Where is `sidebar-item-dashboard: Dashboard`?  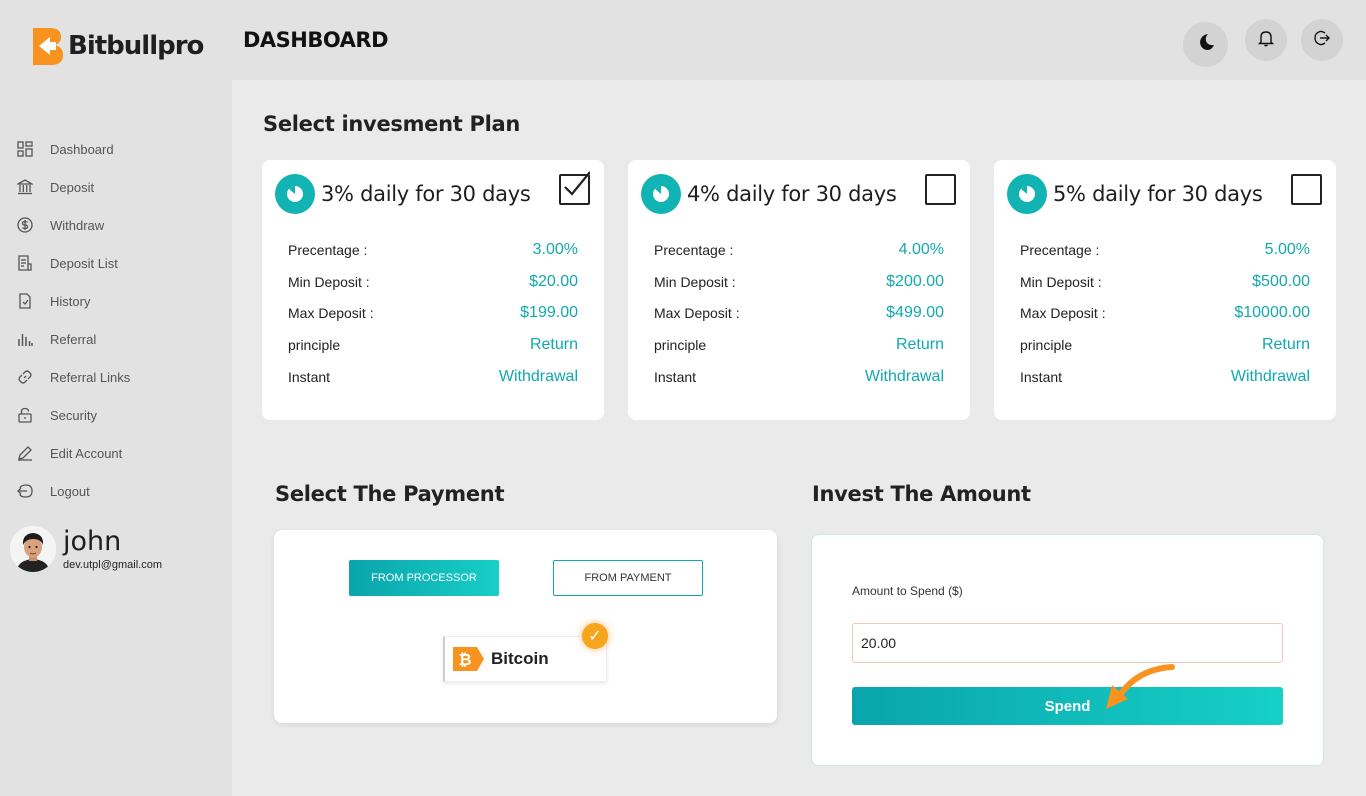
sidebar-item-dashboard: Dashboard is located at coordinates (73, 149).